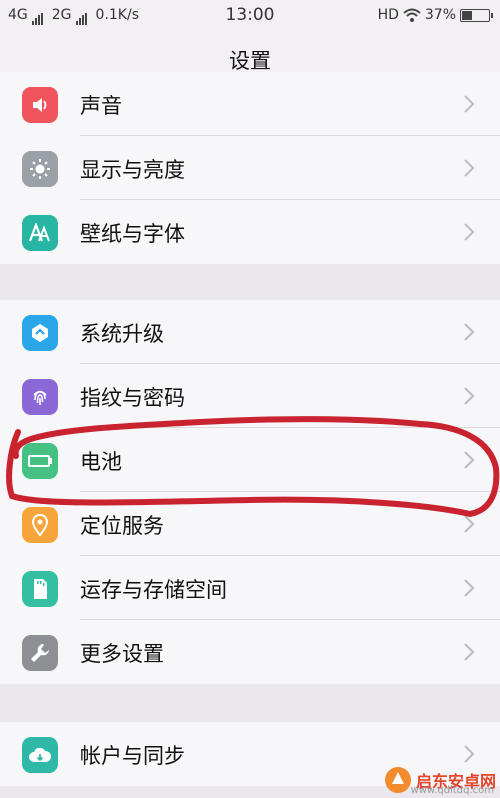 The image size is (500, 798). I want to click on status-bar: 4G 2G 0.1K/s 13:00 HD 37%, so click(250, 16).